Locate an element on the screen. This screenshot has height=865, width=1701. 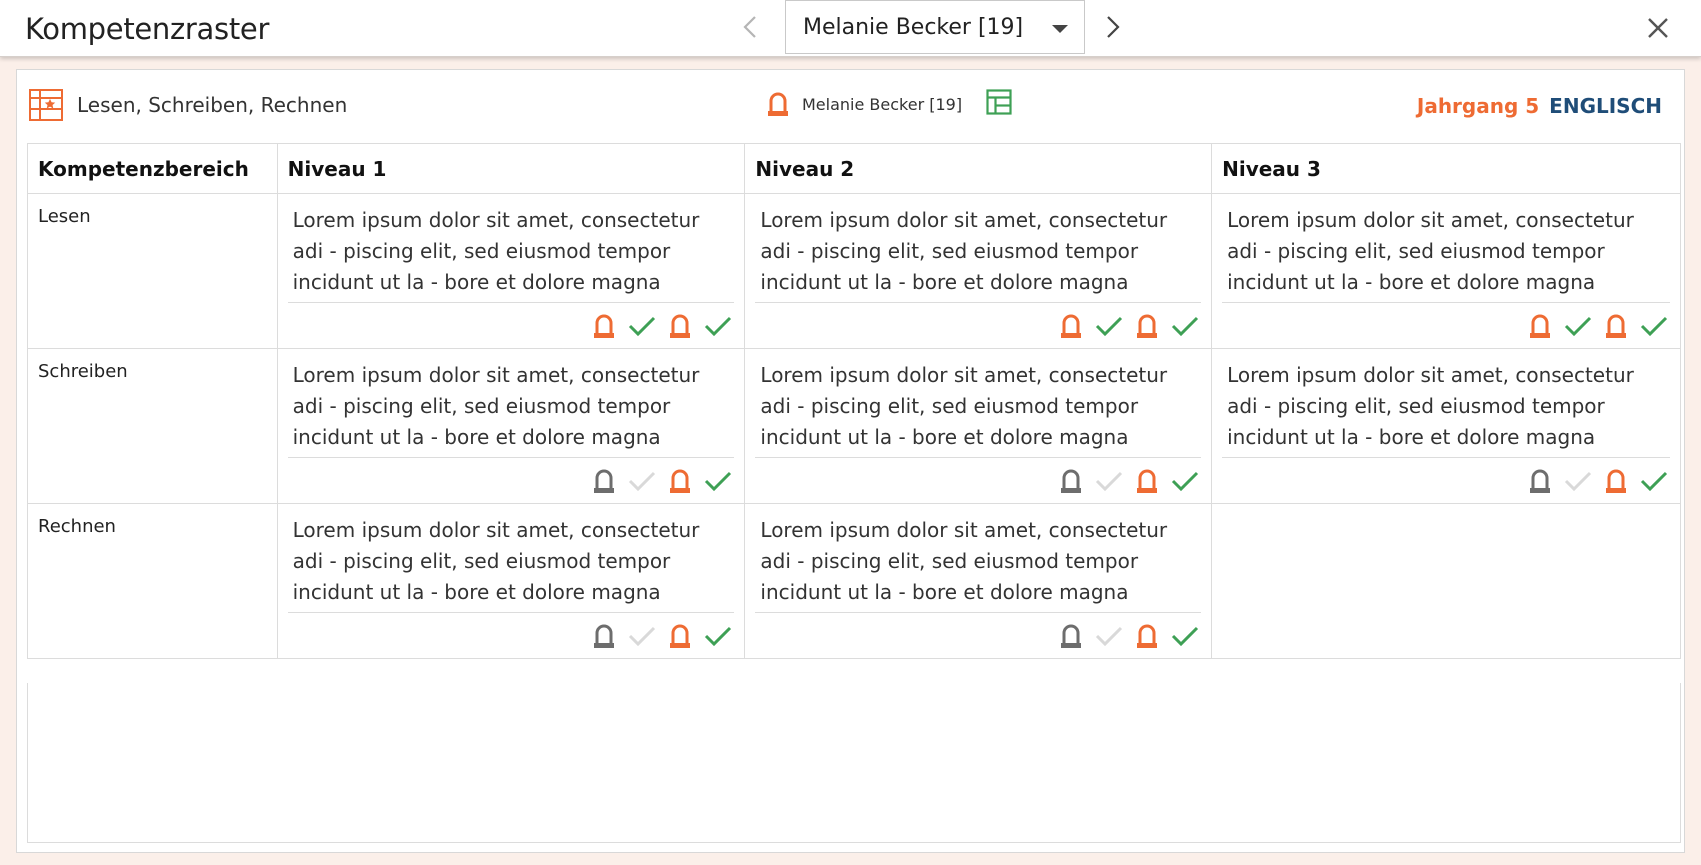
column-header: Niveau 3 is located at coordinates (1446, 168).